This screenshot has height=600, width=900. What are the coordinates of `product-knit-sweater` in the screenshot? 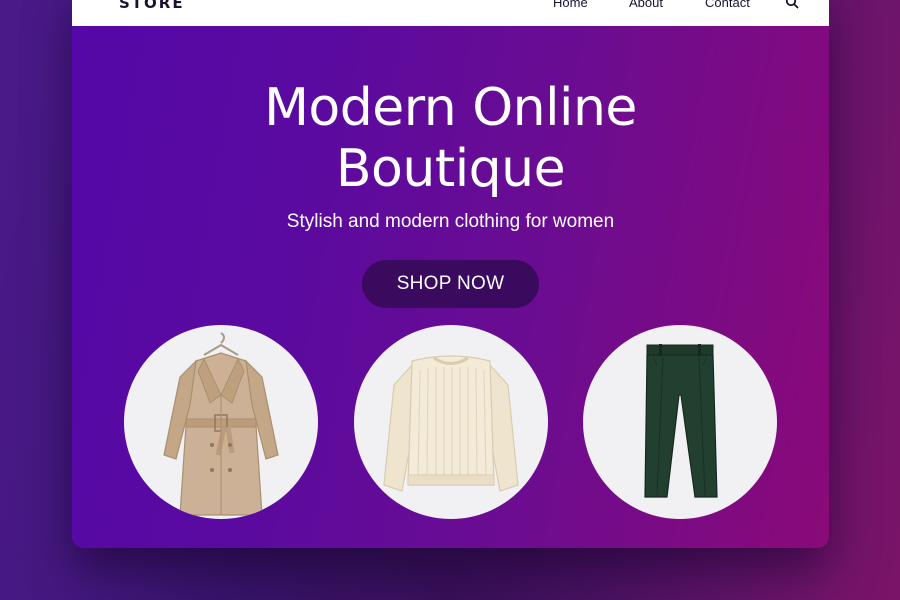 It's located at (451, 422).